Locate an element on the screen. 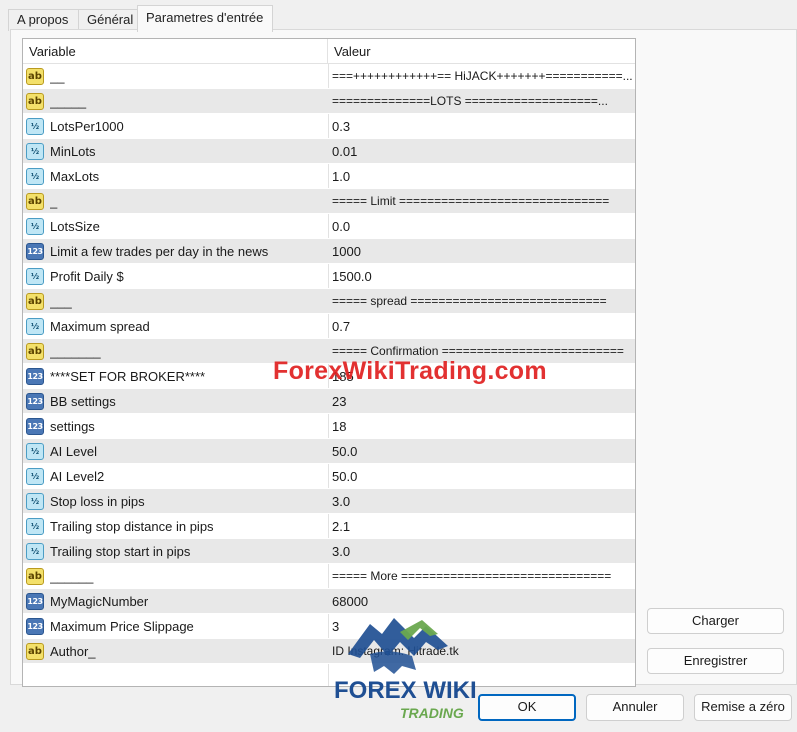 This screenshot has height=732, width=797. table-row: ½ MinLots 0.01 is located at coordinates (329, 151).